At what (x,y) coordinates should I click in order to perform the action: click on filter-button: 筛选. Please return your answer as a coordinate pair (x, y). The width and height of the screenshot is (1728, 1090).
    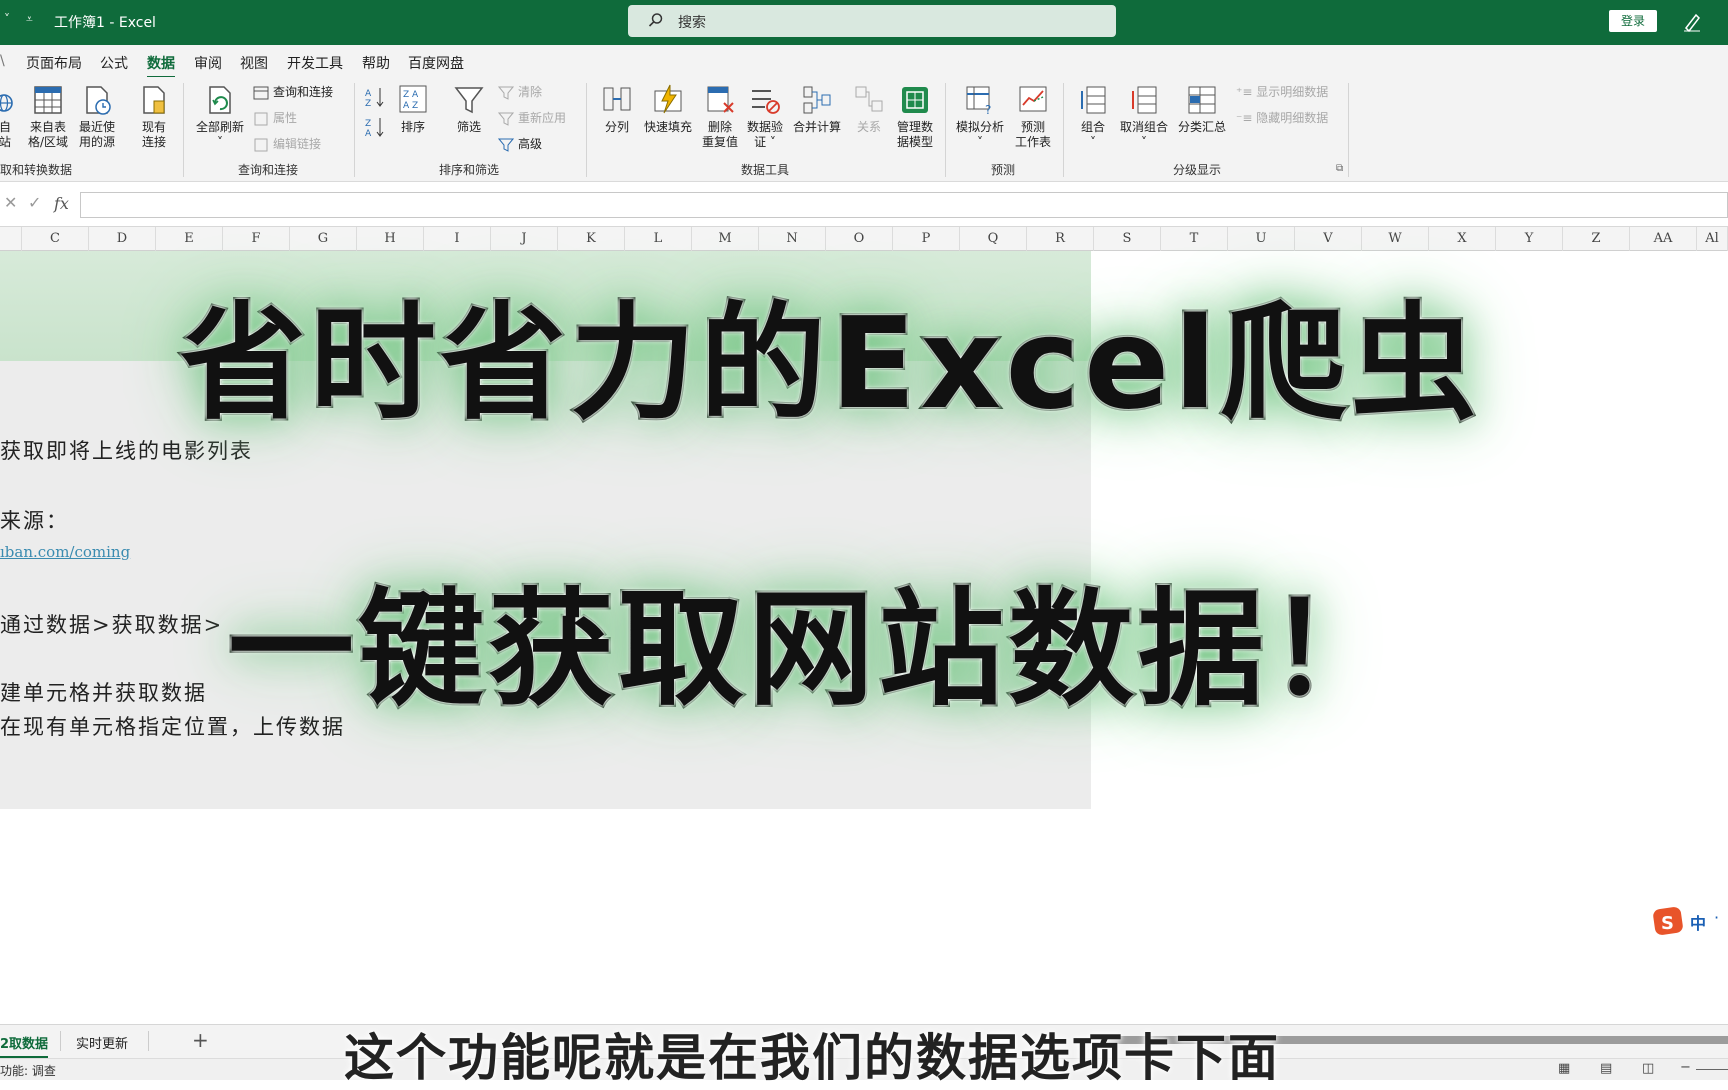
    Looking at the image, I should click on (469, 109).